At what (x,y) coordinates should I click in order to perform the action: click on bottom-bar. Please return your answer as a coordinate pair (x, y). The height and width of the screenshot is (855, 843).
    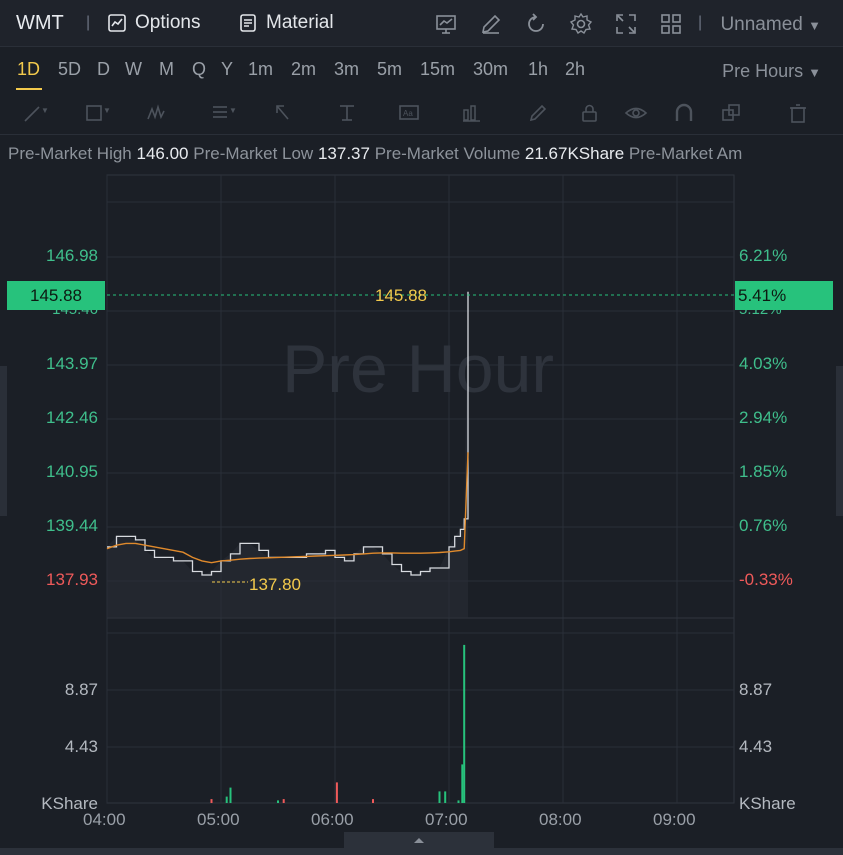
    Looking at the image, I should click on (421, 851).